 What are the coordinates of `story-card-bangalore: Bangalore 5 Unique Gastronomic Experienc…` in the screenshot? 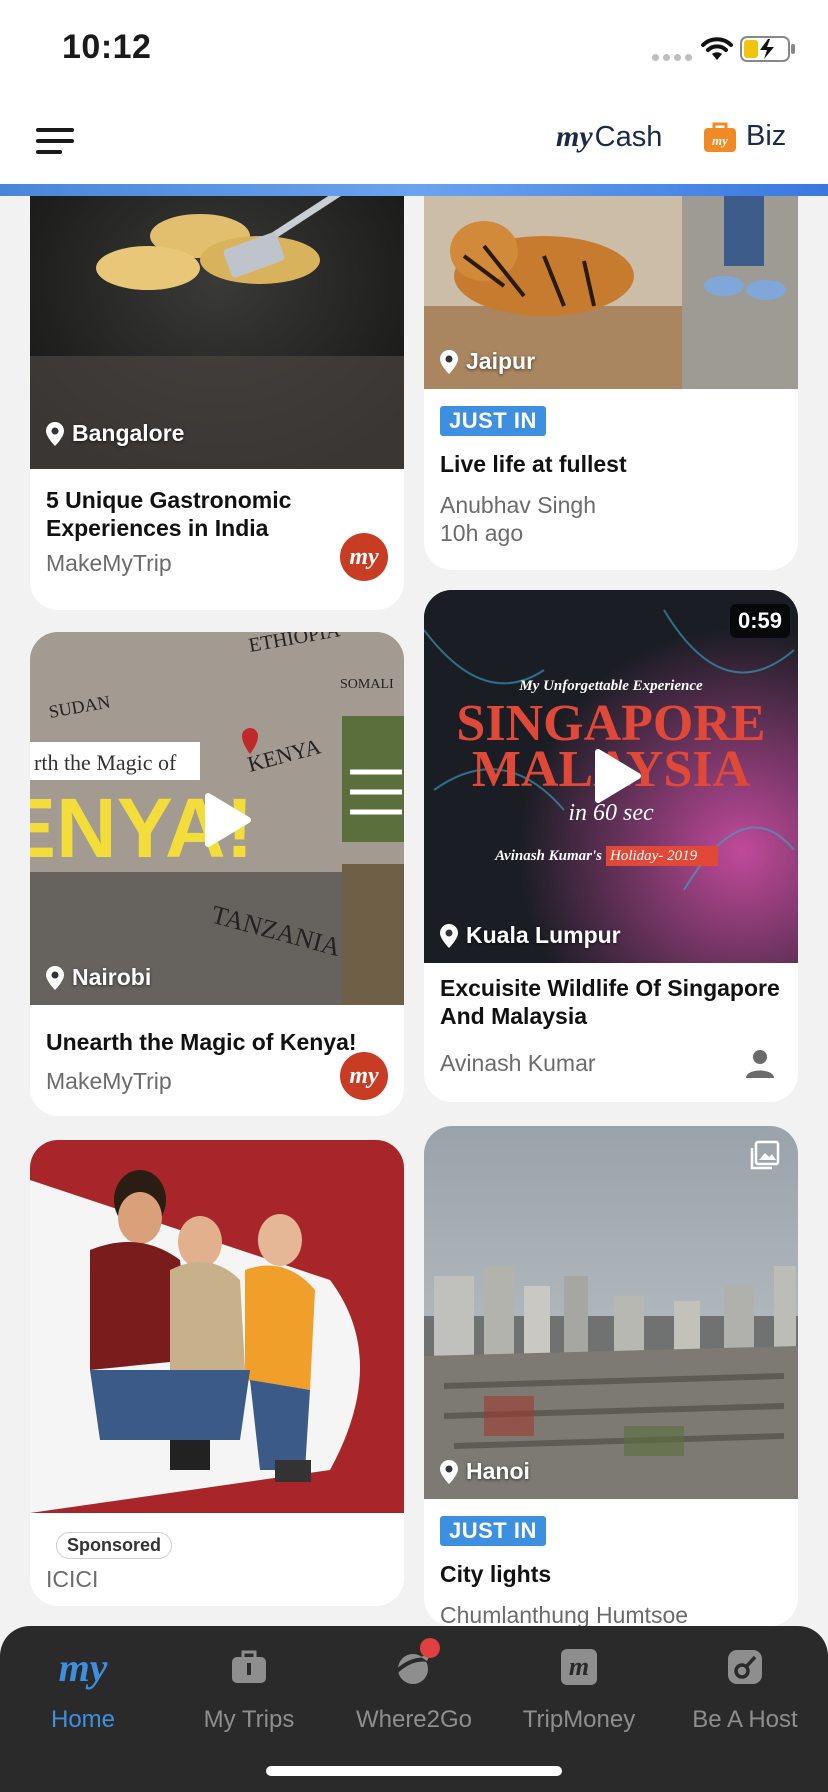 It's located at (217, 403).